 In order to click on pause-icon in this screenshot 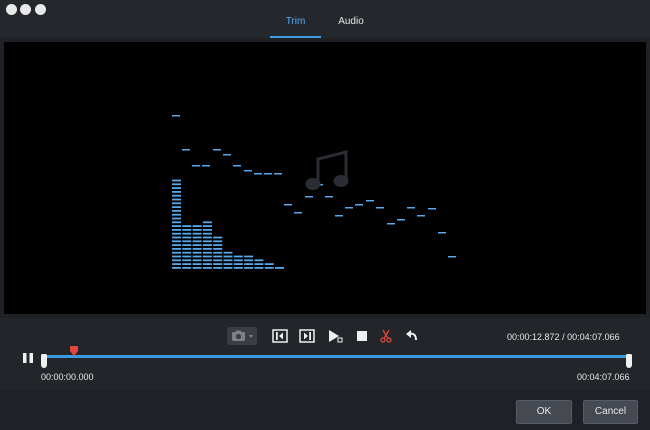, I will do `click(28, 358)`.